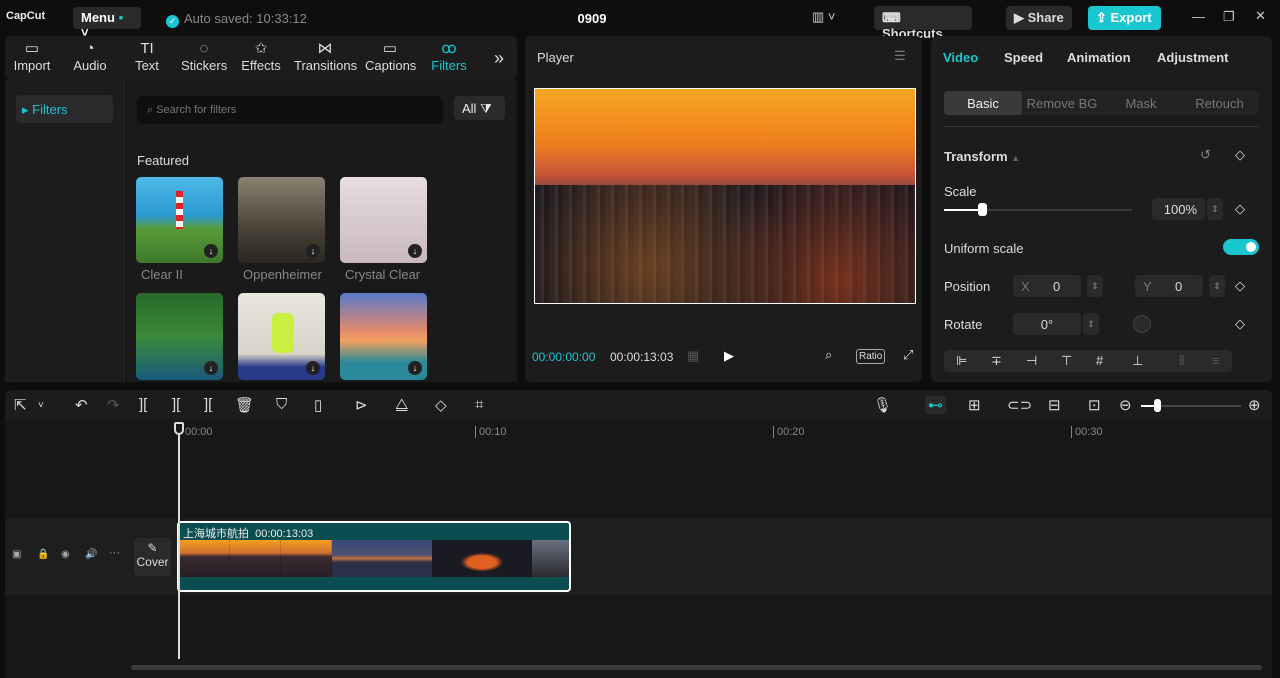 Image resolution: width=1280 pixels, height=678 pixels. What do you see at coordinates (1141, 103) in the screenshot?
I see `subtab-mask: Mask` at bounding box center [1141, 103].